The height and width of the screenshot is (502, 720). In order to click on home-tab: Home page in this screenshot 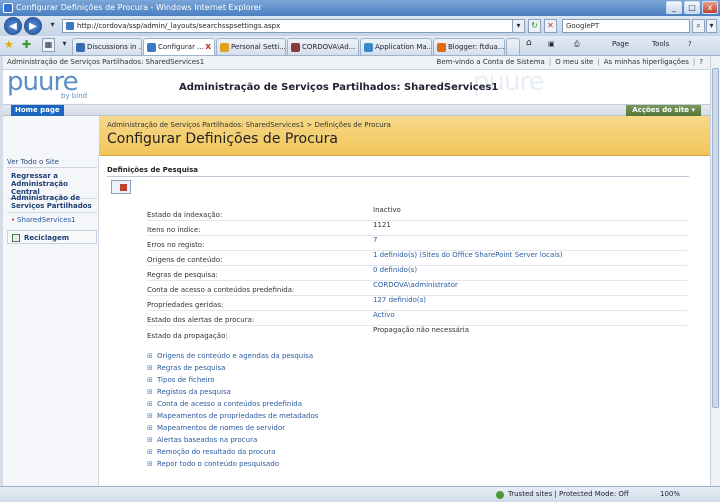, I will do `click(37, 110)`.